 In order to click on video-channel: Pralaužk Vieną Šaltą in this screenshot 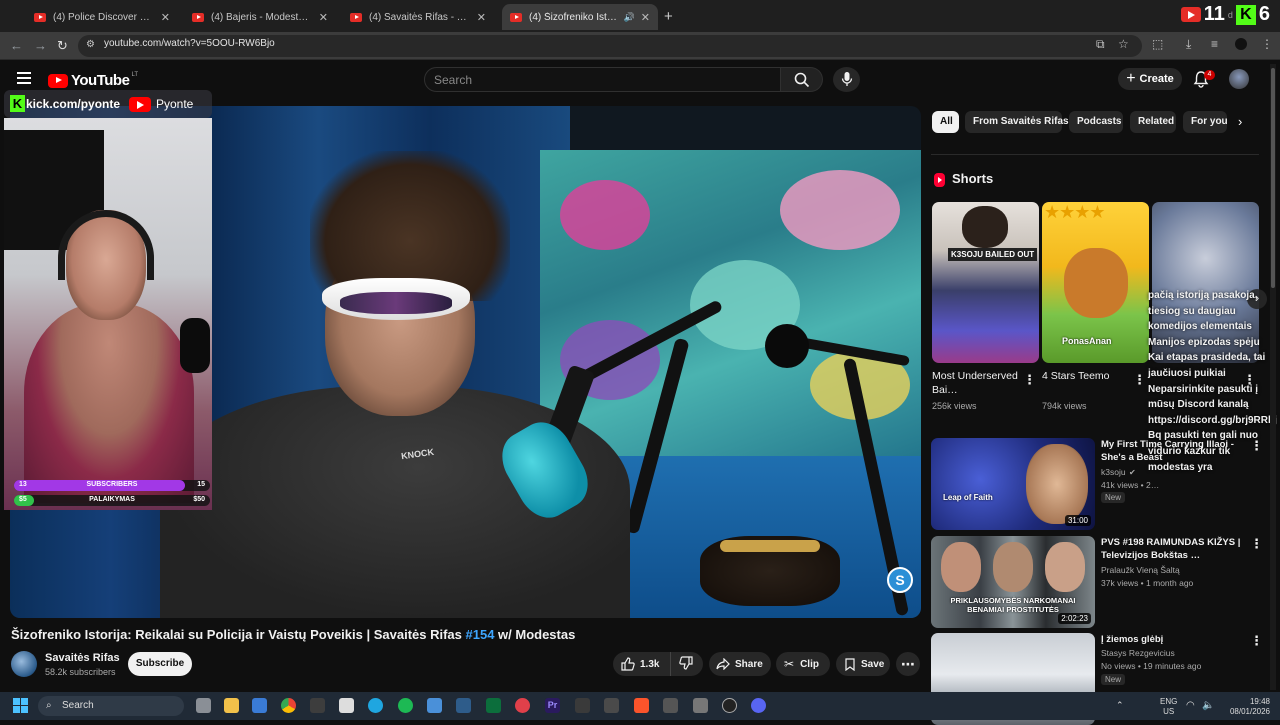, I will do `click(1140, 570)`.